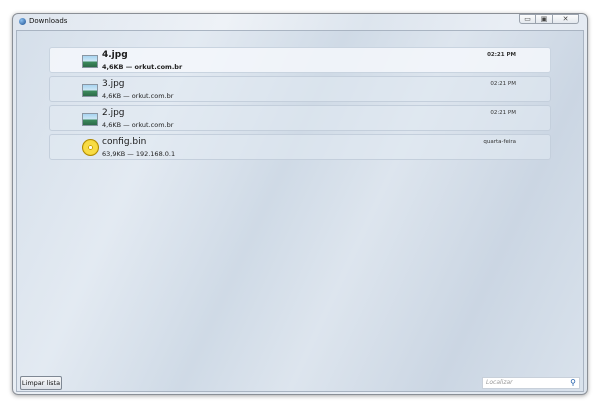 The height and width of the screenshot is (405, 600). Describe the element at coordinates (499, 382) in the screenshot. I see `search-placeholder: Localizar` at that location.